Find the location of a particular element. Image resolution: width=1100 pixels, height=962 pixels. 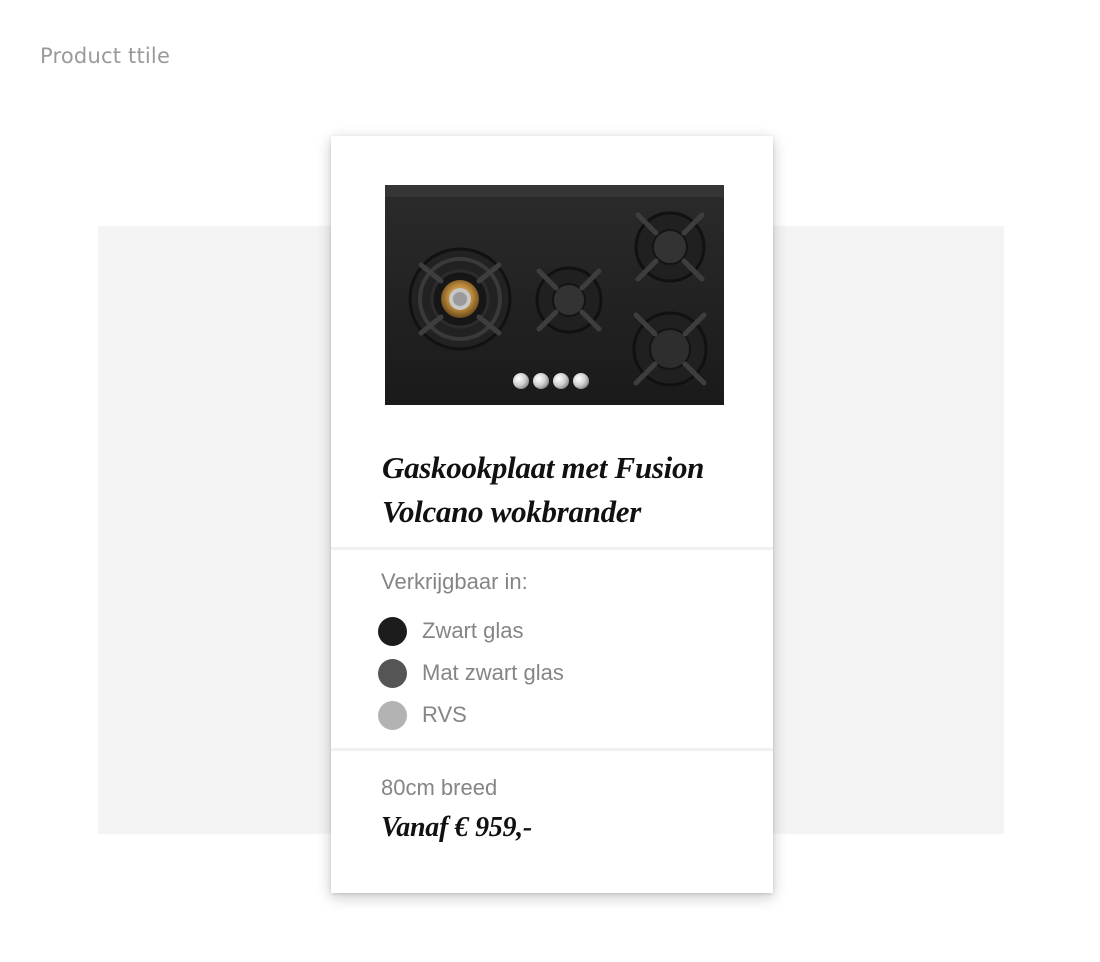

finish-label: Mat zwart glas is located at coordinates (493, 672).